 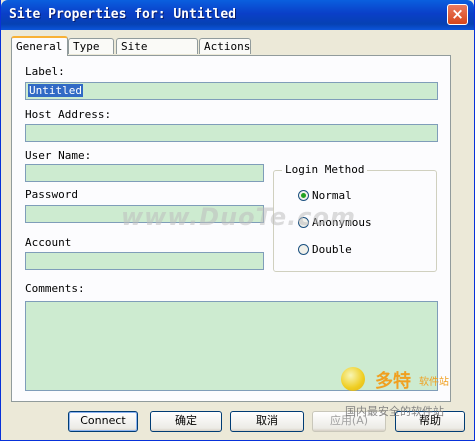 I want to click on tab-type: Type, so click(x=91, y=46).